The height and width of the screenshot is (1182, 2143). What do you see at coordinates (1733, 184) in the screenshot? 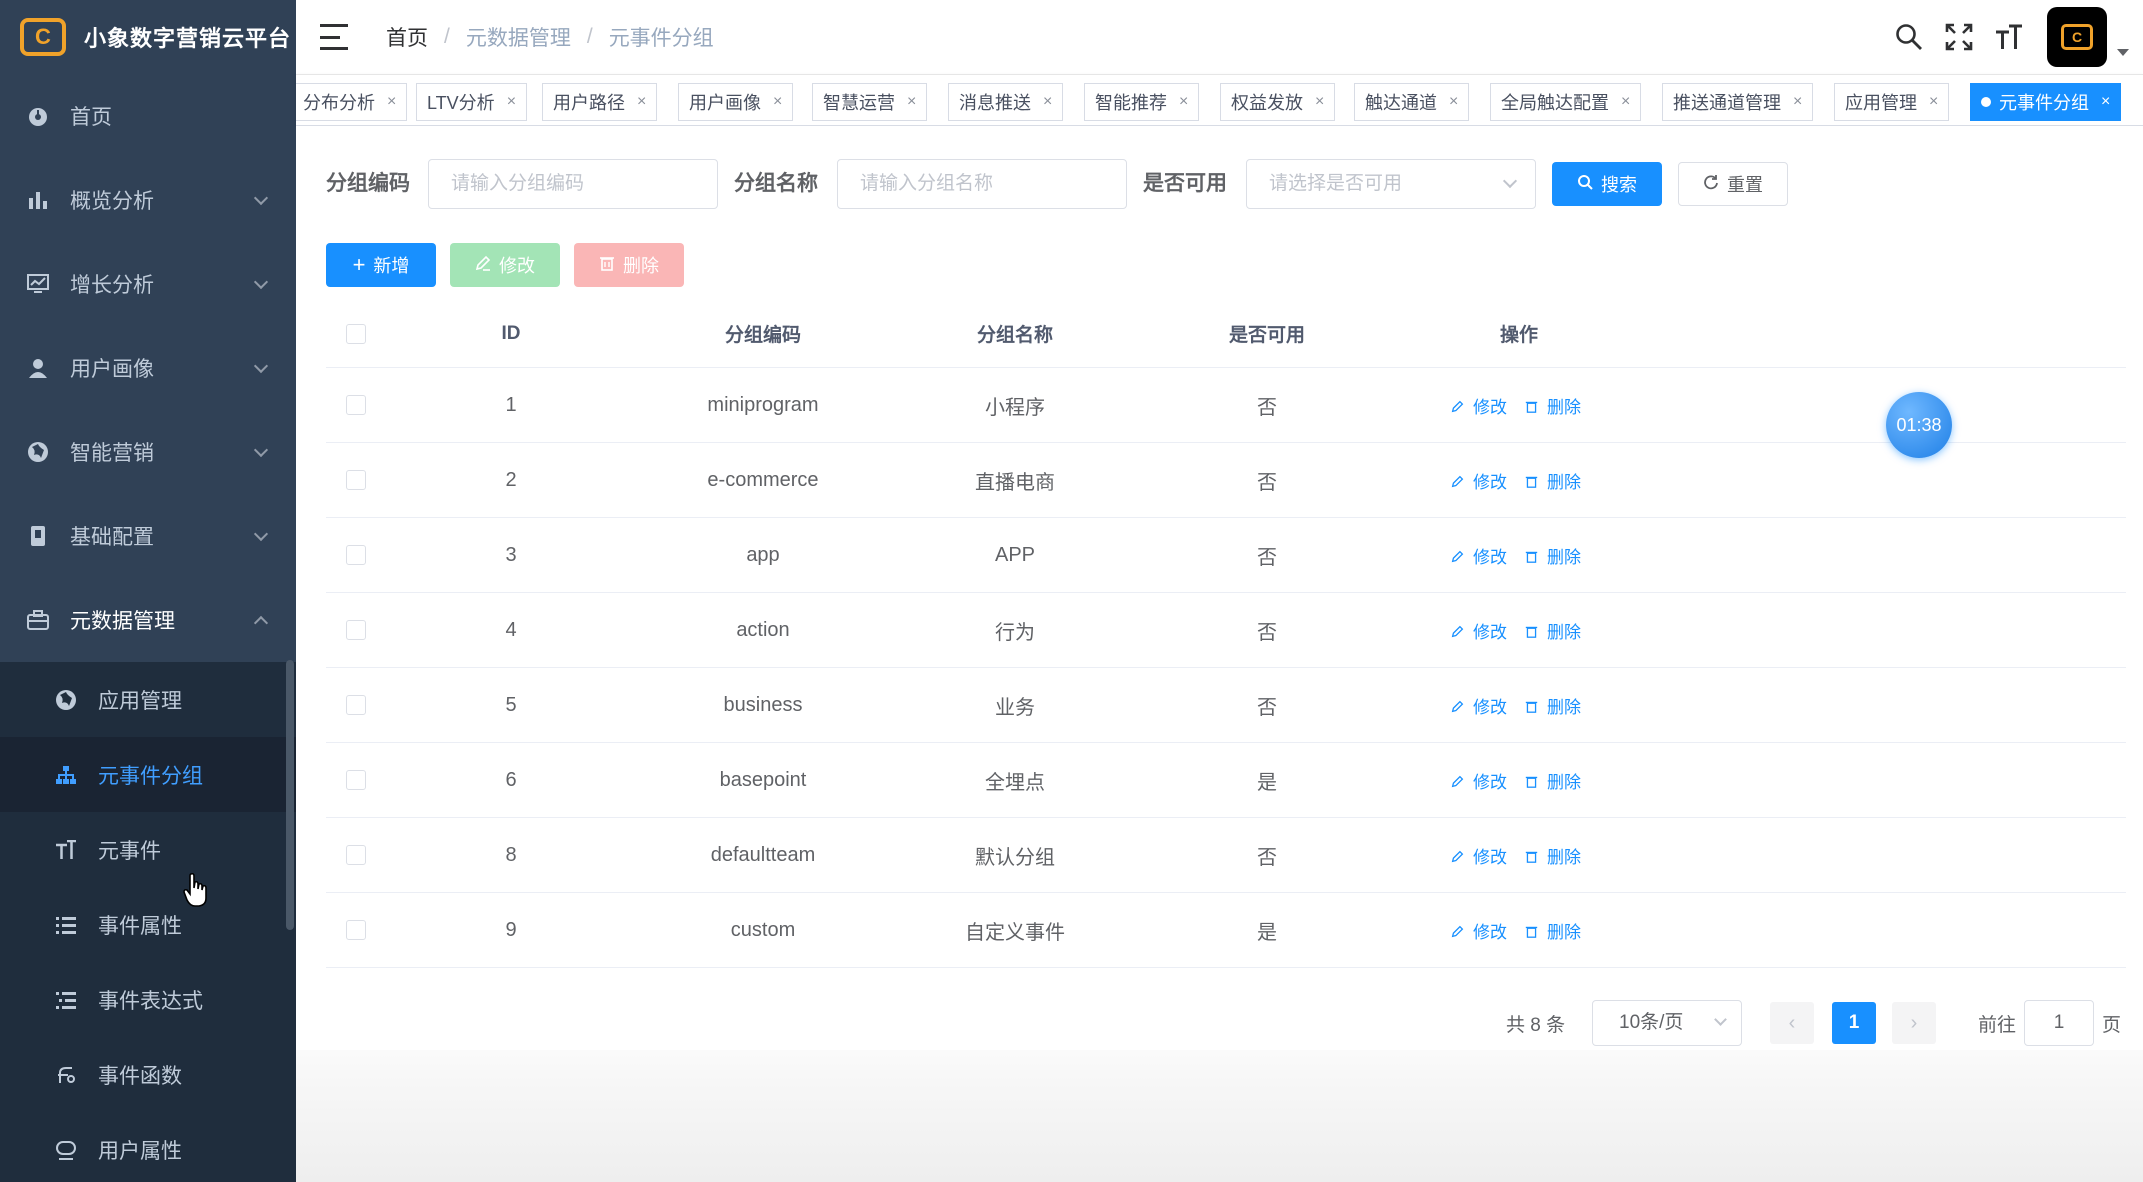
I see `reset-button: 重置` at bounding box center [1733, 184].